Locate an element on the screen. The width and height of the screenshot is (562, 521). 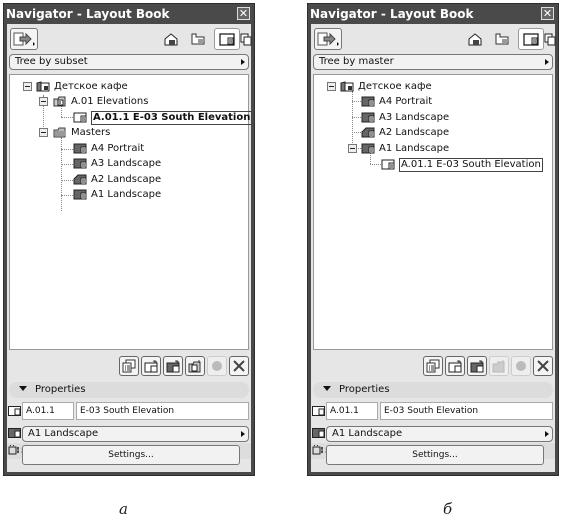
size-icon is located at coordinates (13, 450).